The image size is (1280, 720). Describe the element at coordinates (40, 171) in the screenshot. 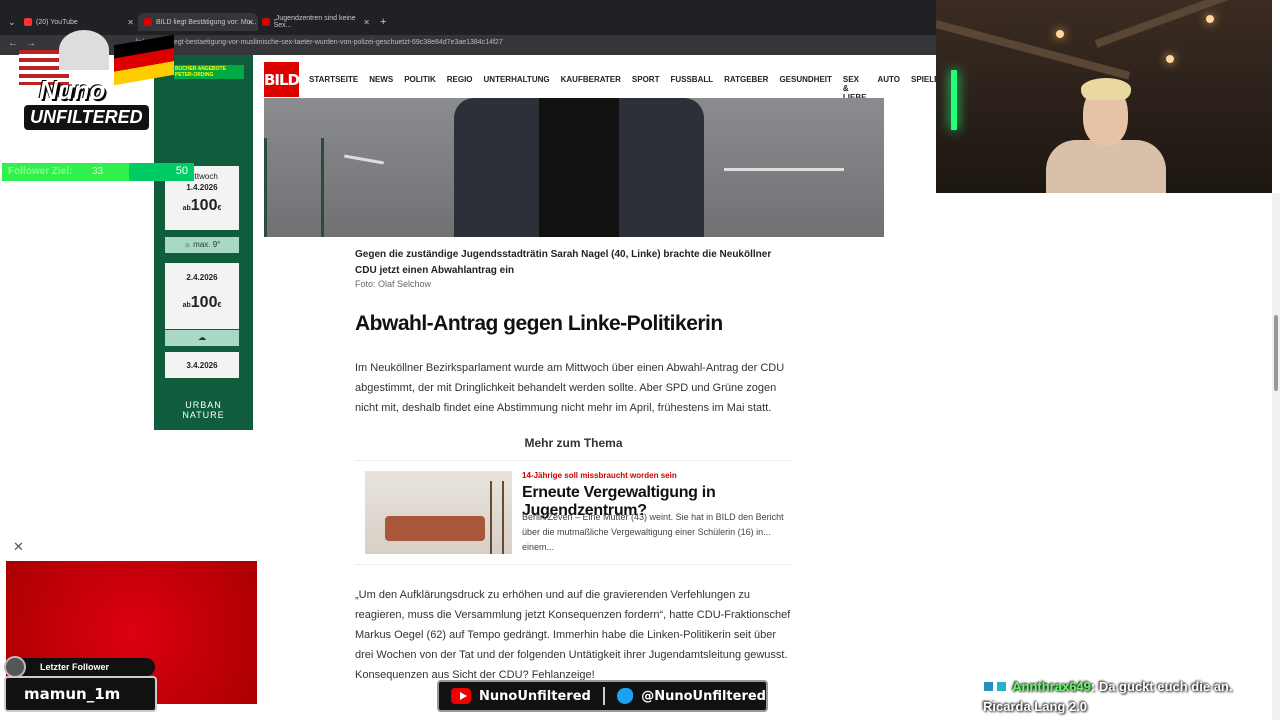

I see `follower-goal-label: Follower Ziel:` at that location.